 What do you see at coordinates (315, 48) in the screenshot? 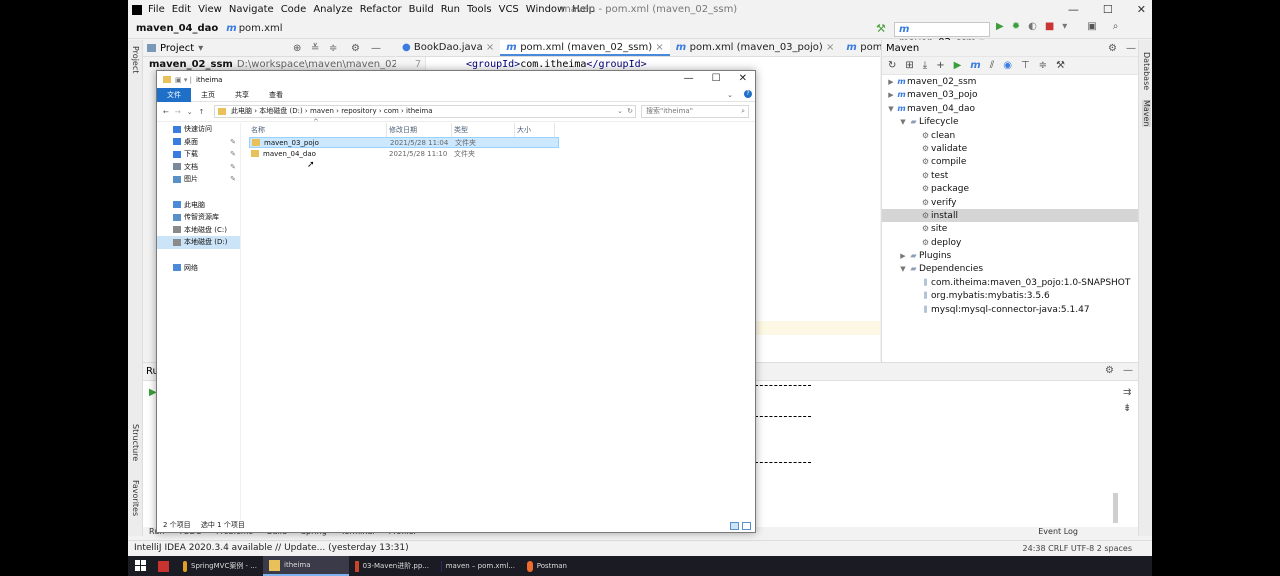
I see `expand-all-icon: ≚` at bounding box center [315, 48].